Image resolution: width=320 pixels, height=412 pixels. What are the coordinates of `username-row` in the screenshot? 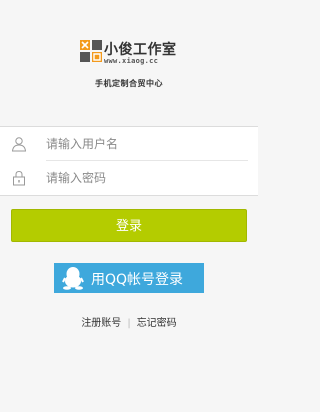 It's located at (129, 143).